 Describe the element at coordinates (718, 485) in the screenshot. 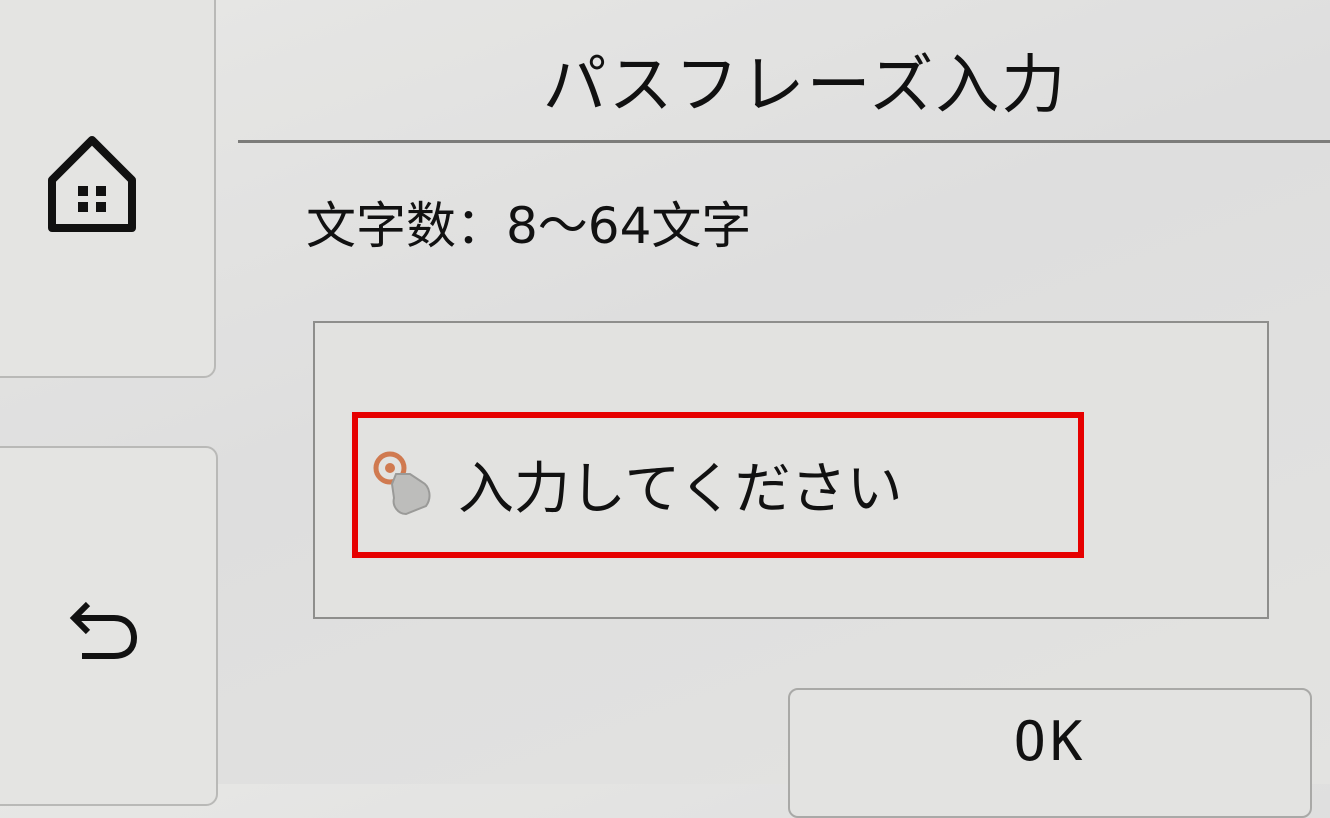

I see `highlight-box` at that location.